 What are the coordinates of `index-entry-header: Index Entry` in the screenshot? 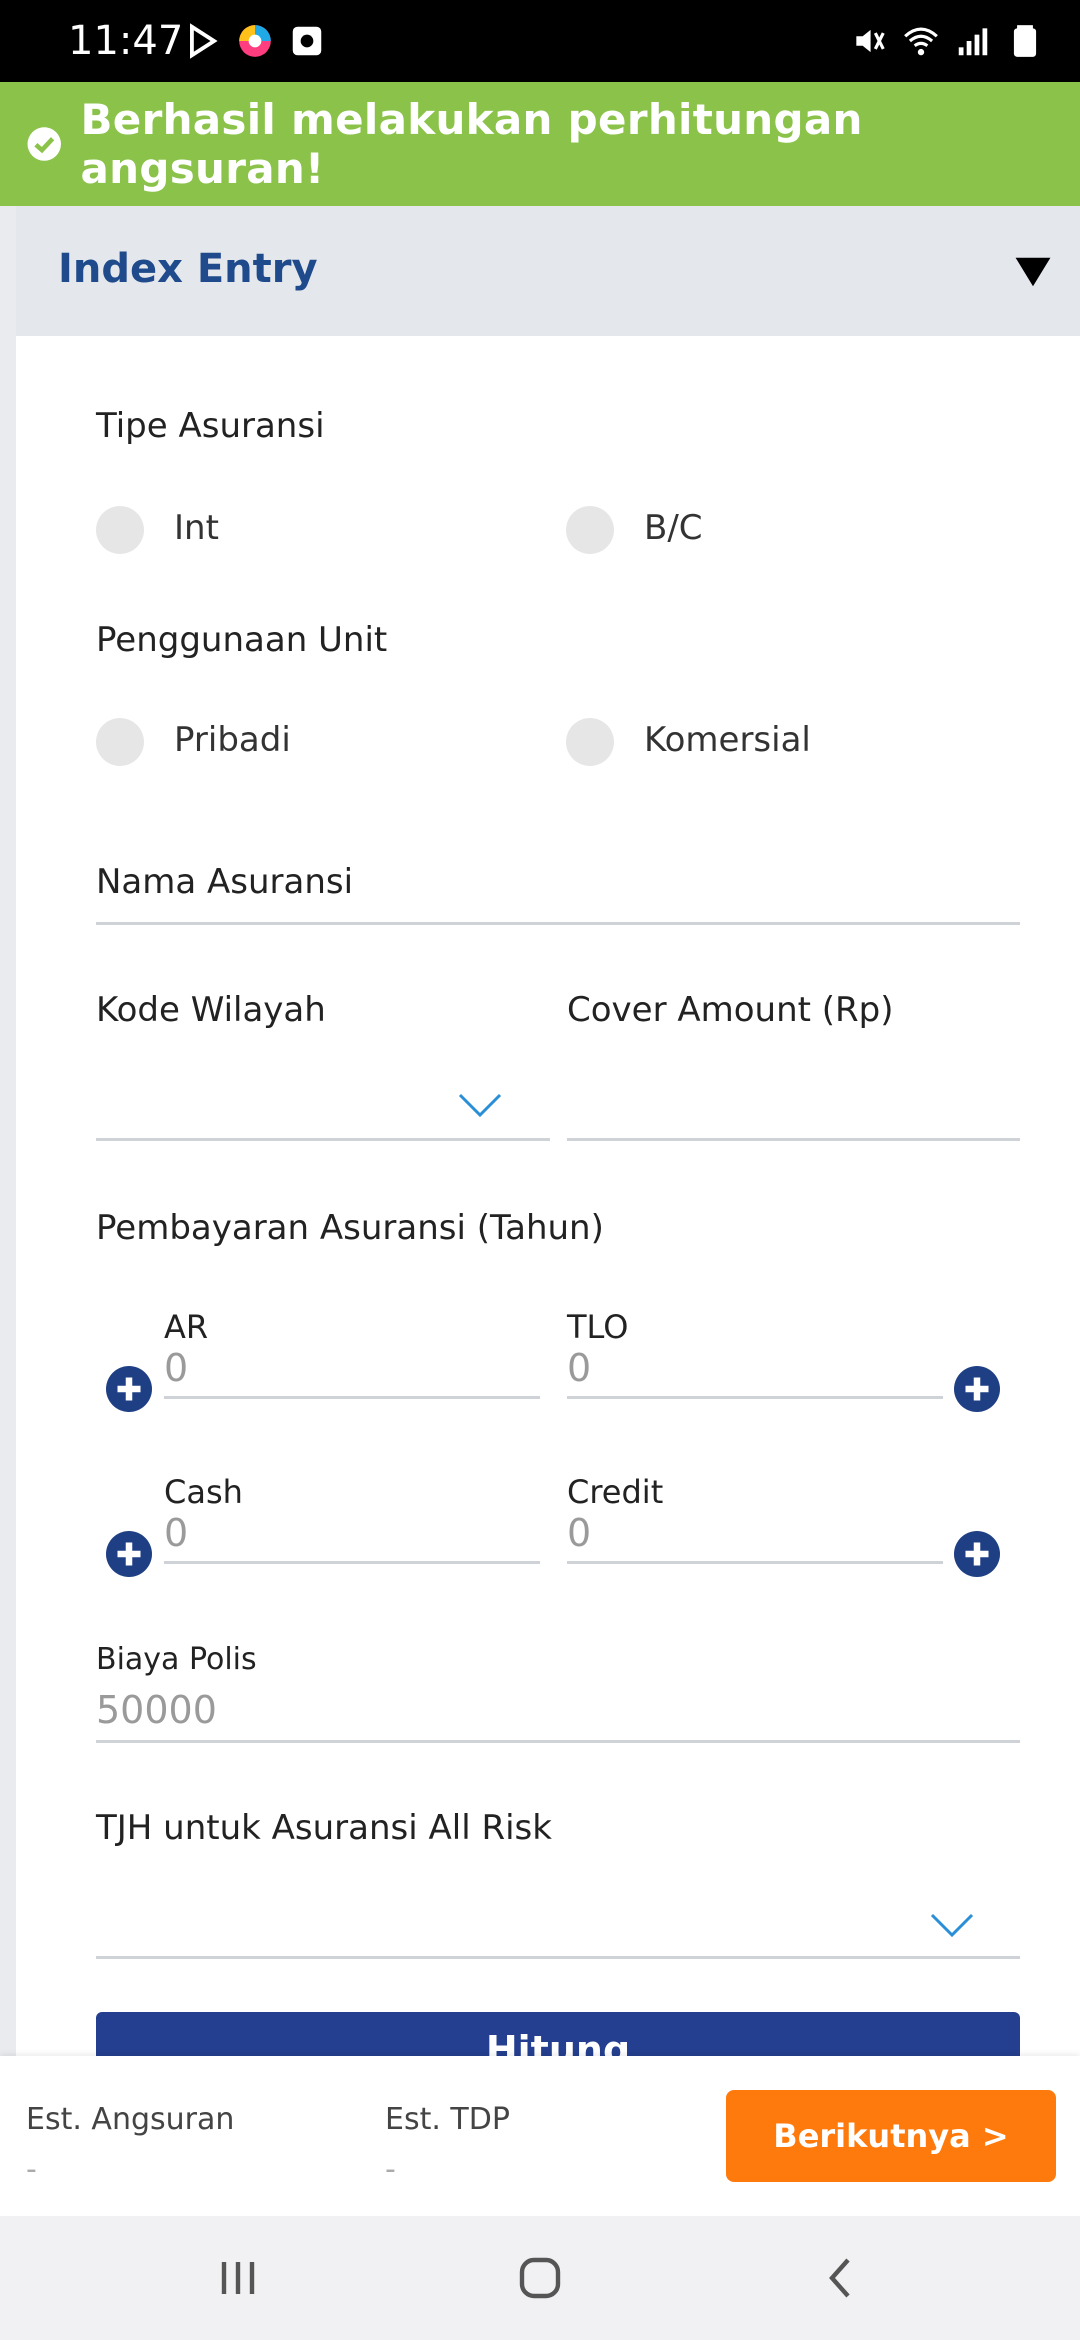 It's located at (548, 271).